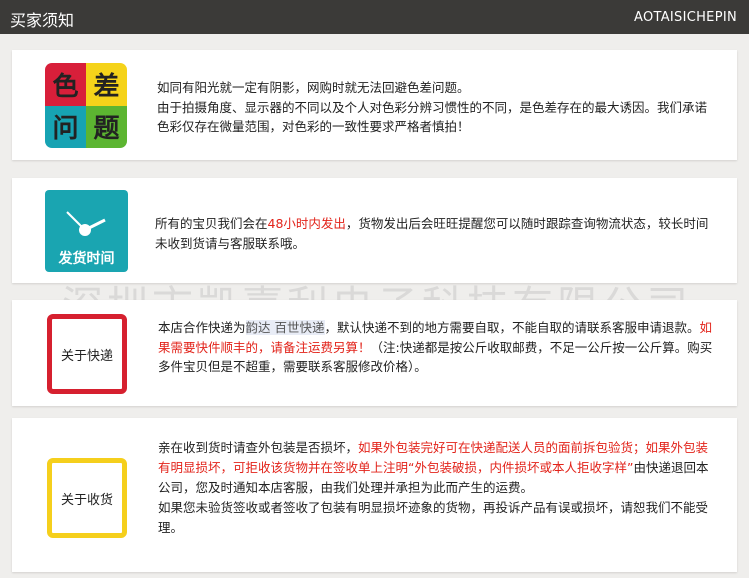  I want to click on icon-char: 差, so click(106, 84).